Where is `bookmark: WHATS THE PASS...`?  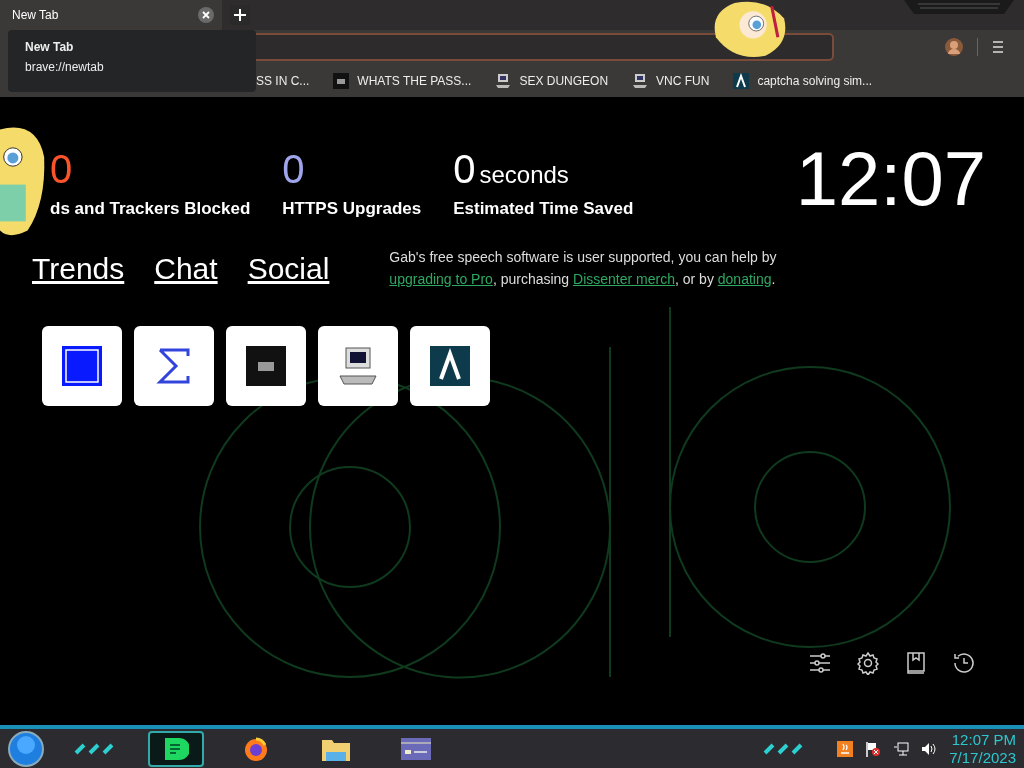
bookmark: WHATS THE PASS... is located at coordinates (402, 80).